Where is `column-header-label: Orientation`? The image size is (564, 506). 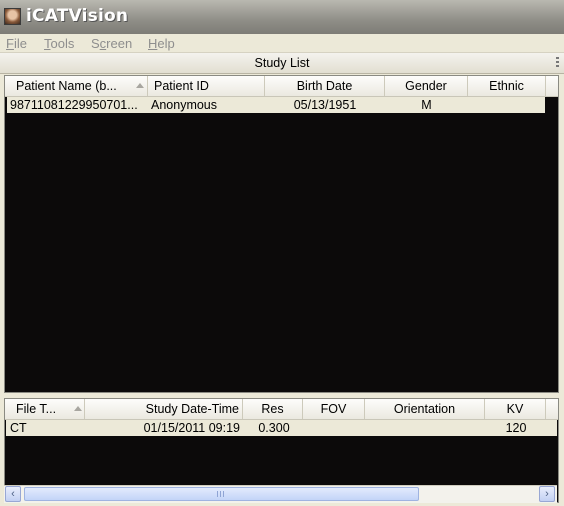
column-header-label: Orientation is located at coordinates (424, 409).